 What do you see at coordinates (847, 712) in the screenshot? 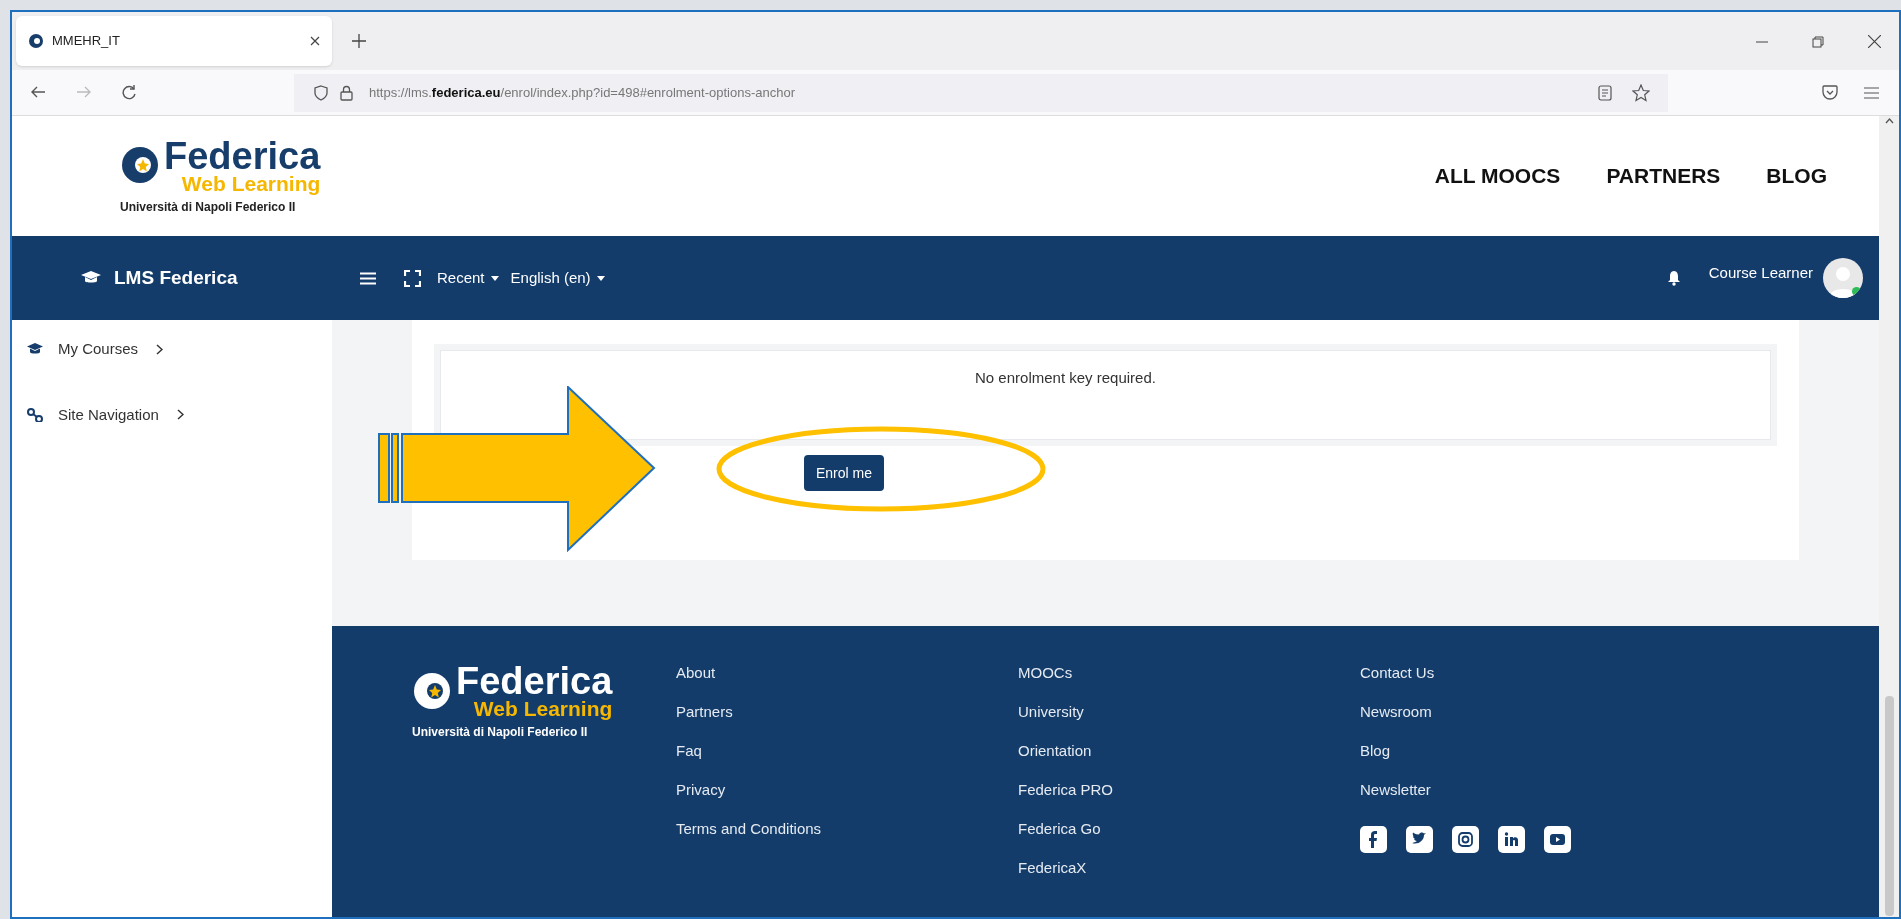
I see `footer-link: Partners` at bounding box center [847, 712].